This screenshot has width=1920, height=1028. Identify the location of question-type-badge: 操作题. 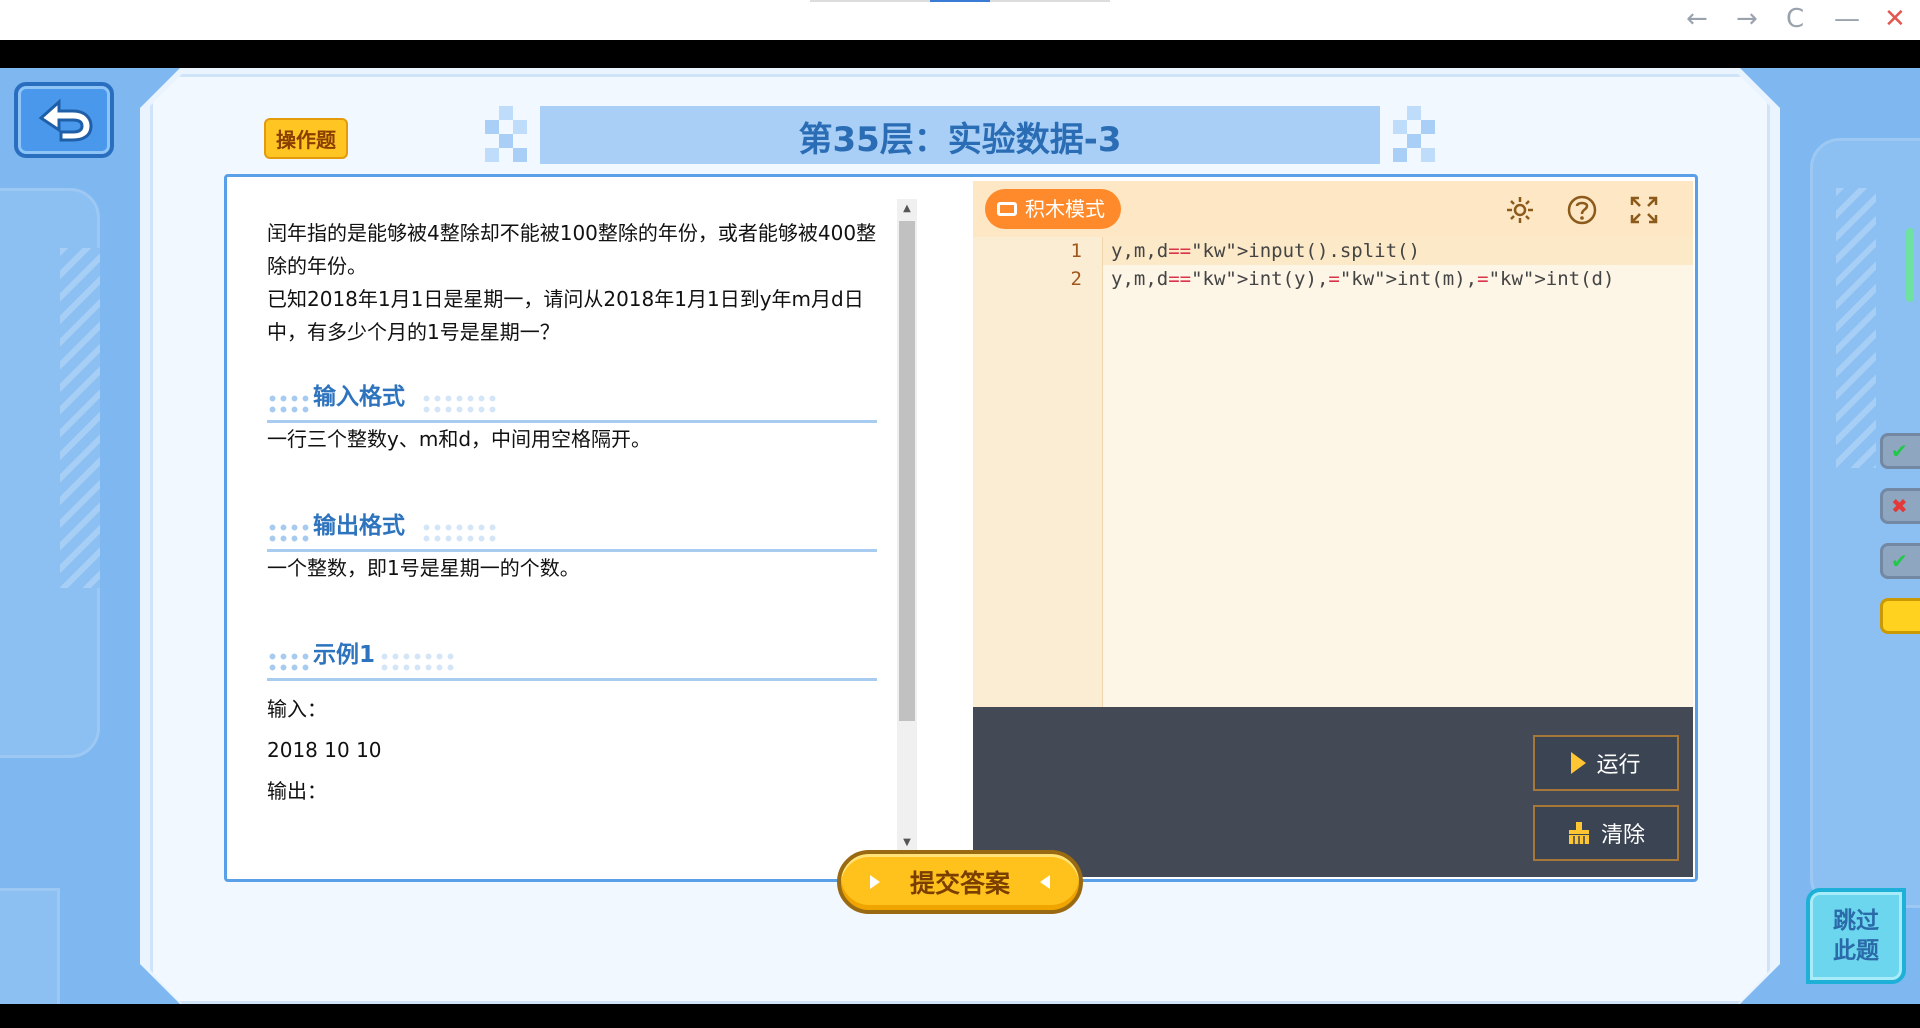
(306, 138).